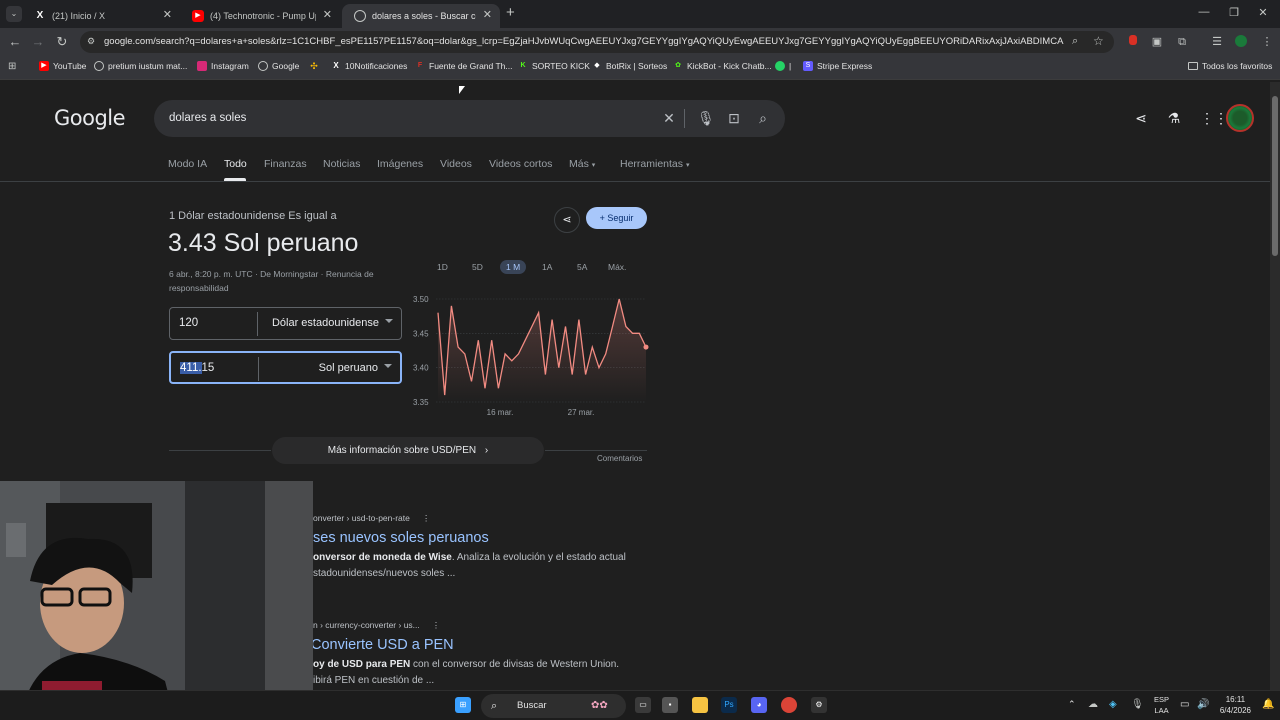 This screenshot has width=1280, height=720. I want to click on tab-modo-ia: Modo IA, so click(187, 164).